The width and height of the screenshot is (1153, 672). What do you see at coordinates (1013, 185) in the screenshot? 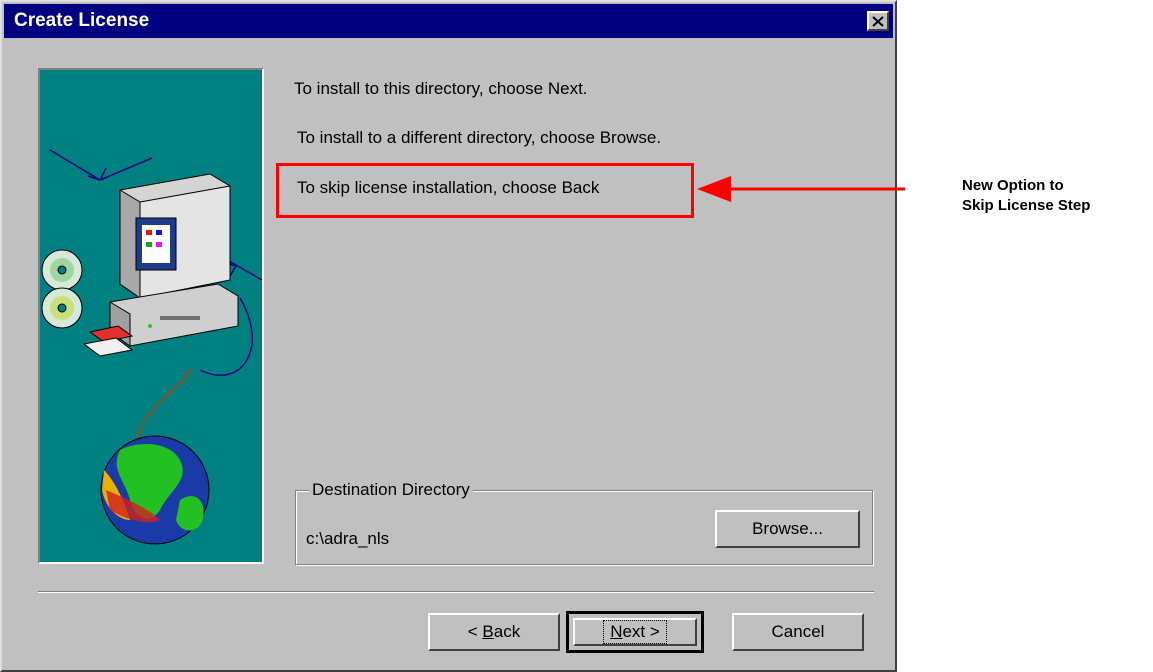
I see `annotation-line-1: New Option to` at bounding box center [1013, 185].